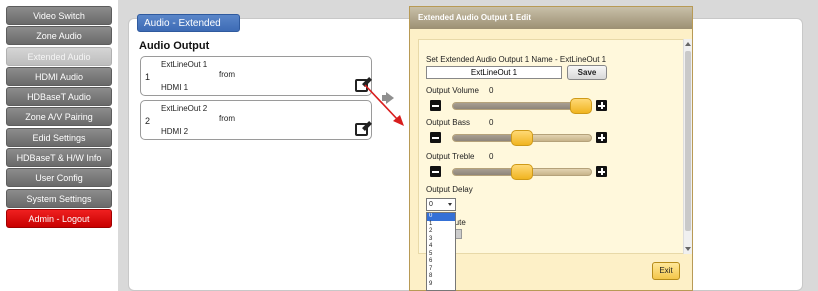 This screenshot has height=291, width=818. I want to click on sidebar-item-zone-a-v-pairing: Zone A/V Pairing, so click(59, 117).